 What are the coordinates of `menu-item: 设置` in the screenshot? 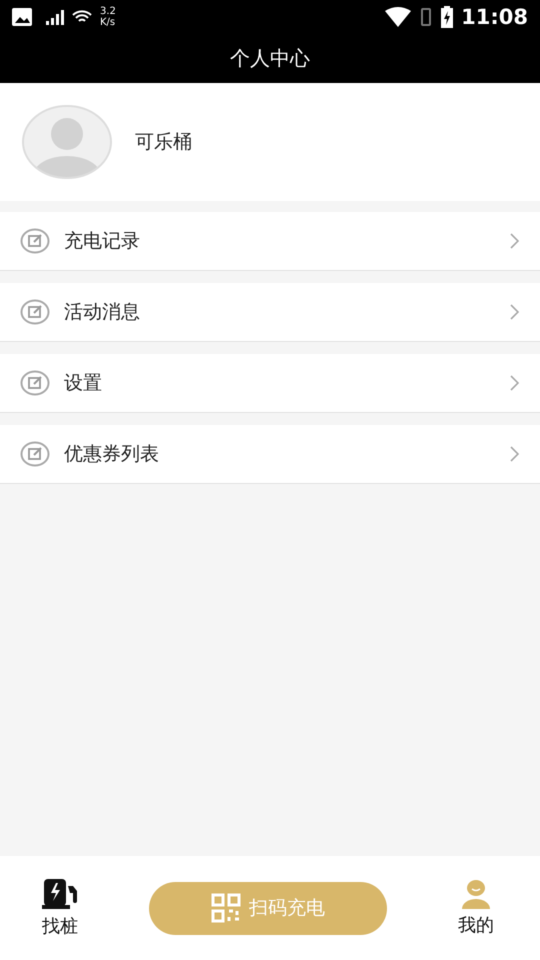 It's located at (270, 383).